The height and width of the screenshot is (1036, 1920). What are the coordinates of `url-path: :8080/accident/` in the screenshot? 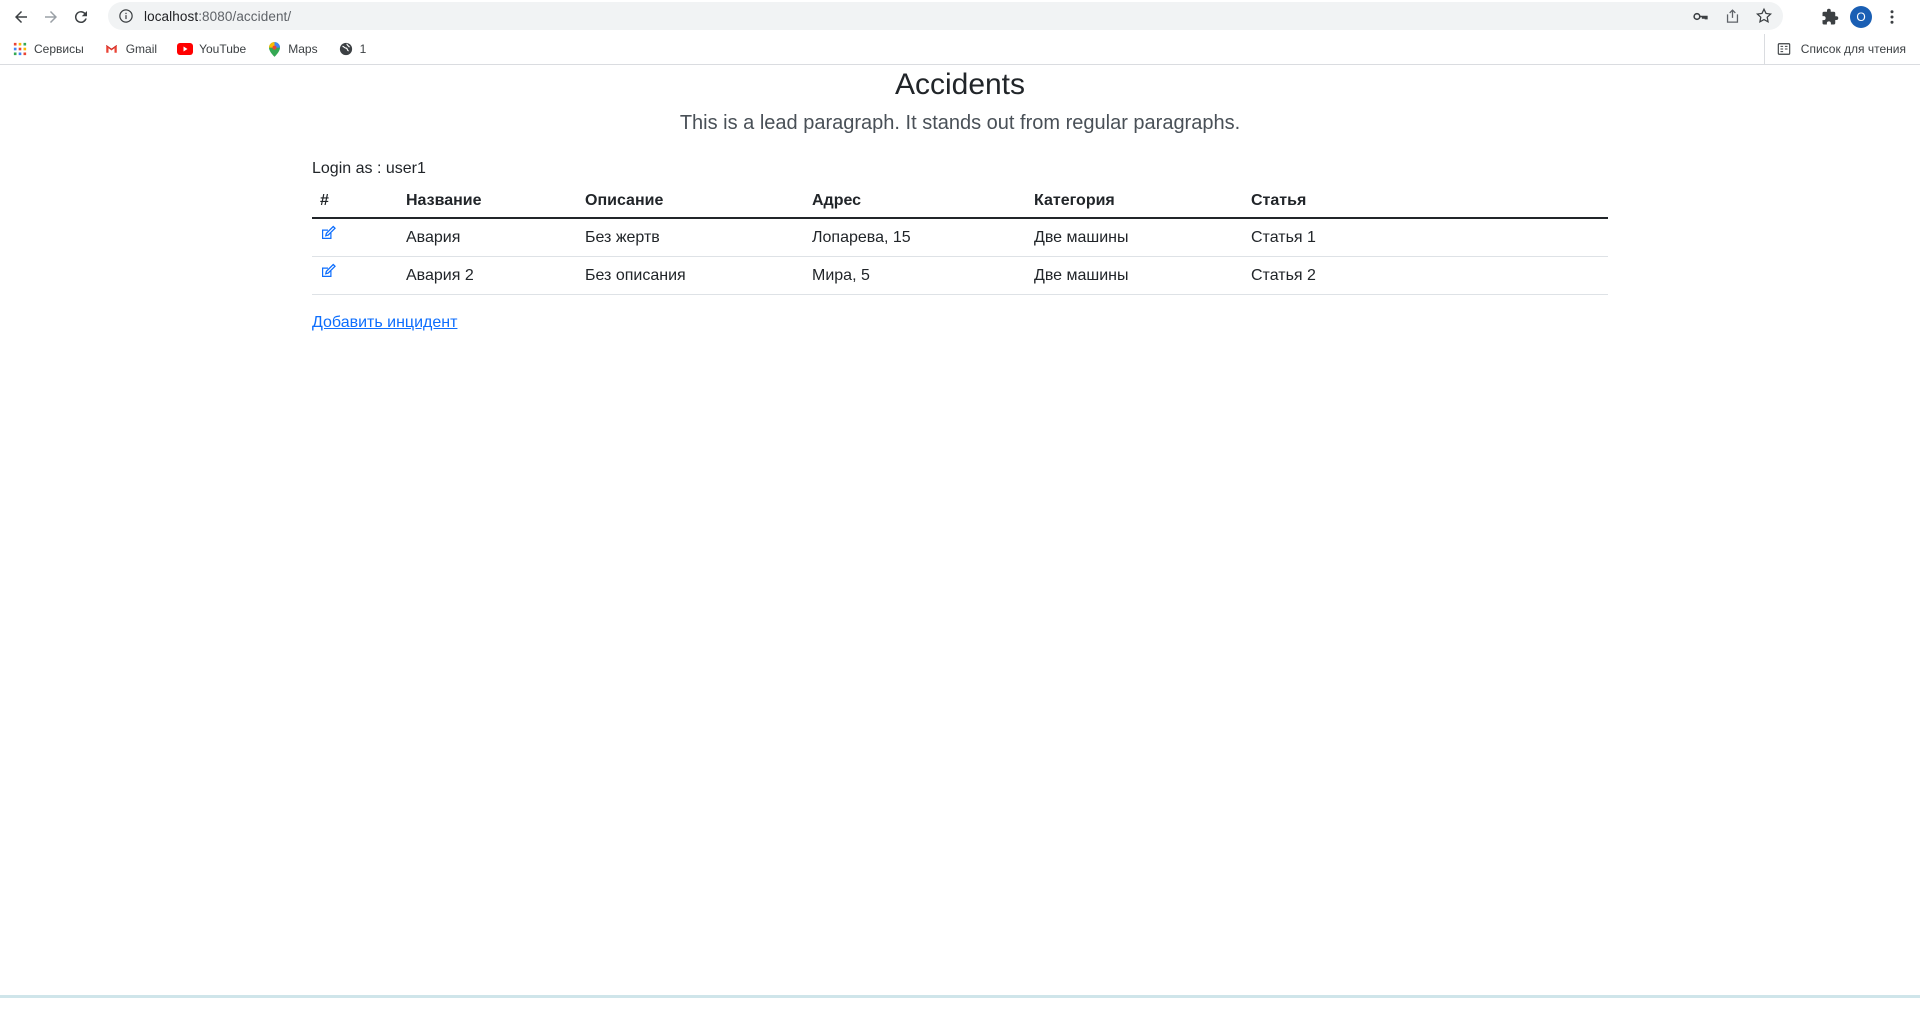 It's located at (245, 16).